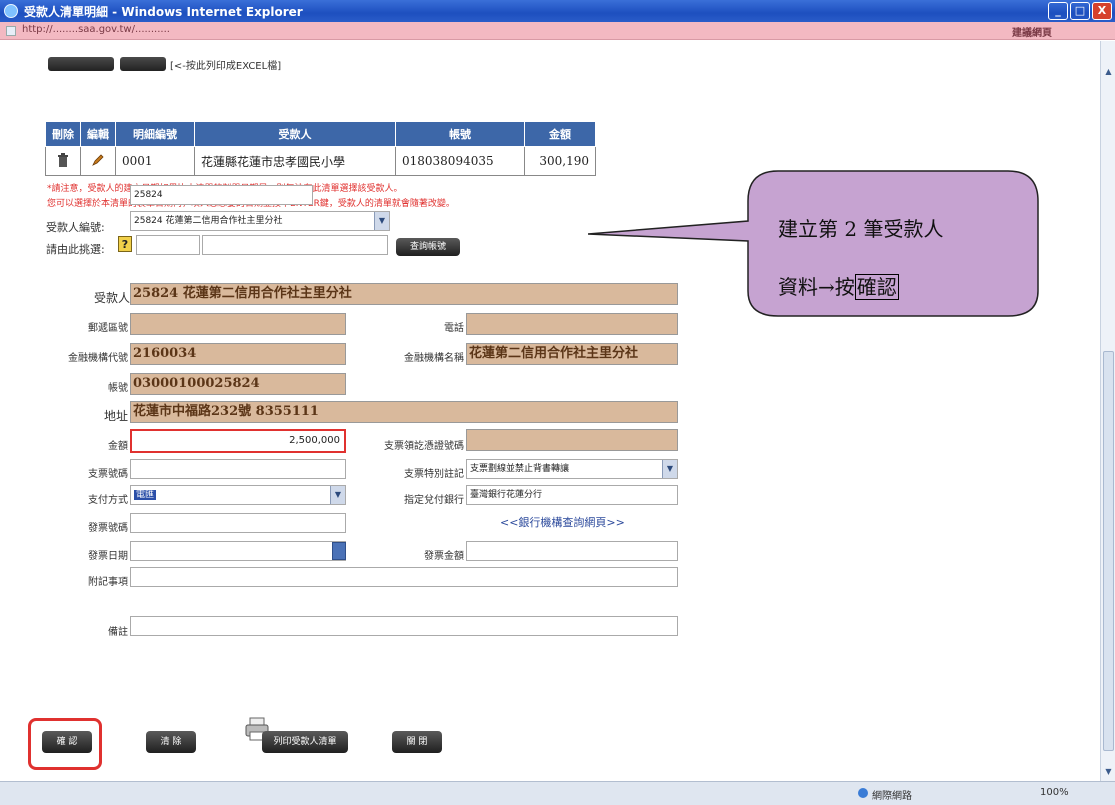 The image size is (1115, 805). Describe the element at coordinates (238, 441) in the screenshot. I see `amount-input: 2,500,000` at that location.